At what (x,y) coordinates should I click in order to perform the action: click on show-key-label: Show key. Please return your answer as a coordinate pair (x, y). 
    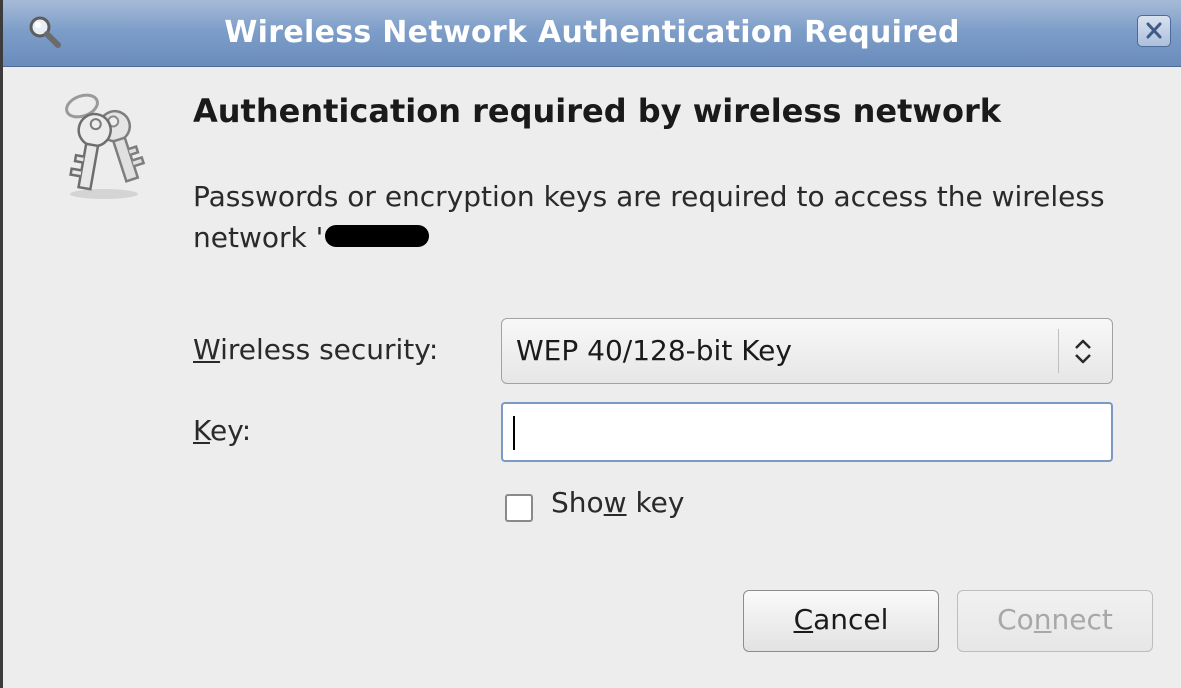
    Looking at the image, I should click on (617, 502).